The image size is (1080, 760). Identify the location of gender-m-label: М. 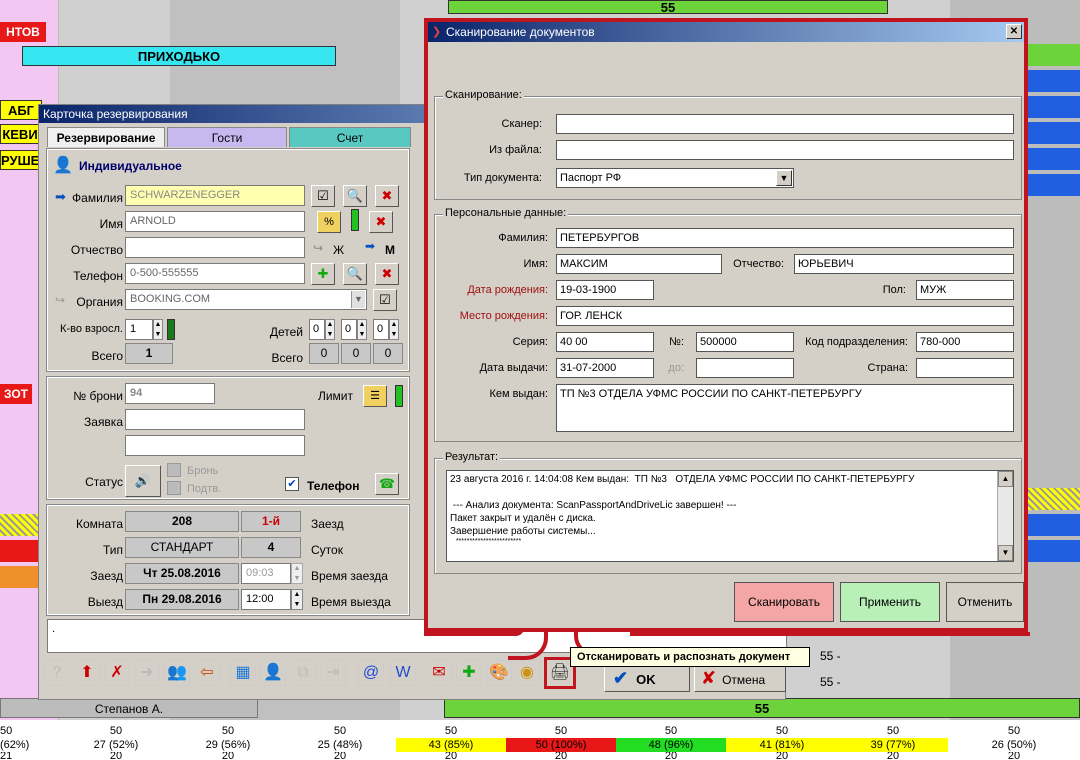
(390, 250).